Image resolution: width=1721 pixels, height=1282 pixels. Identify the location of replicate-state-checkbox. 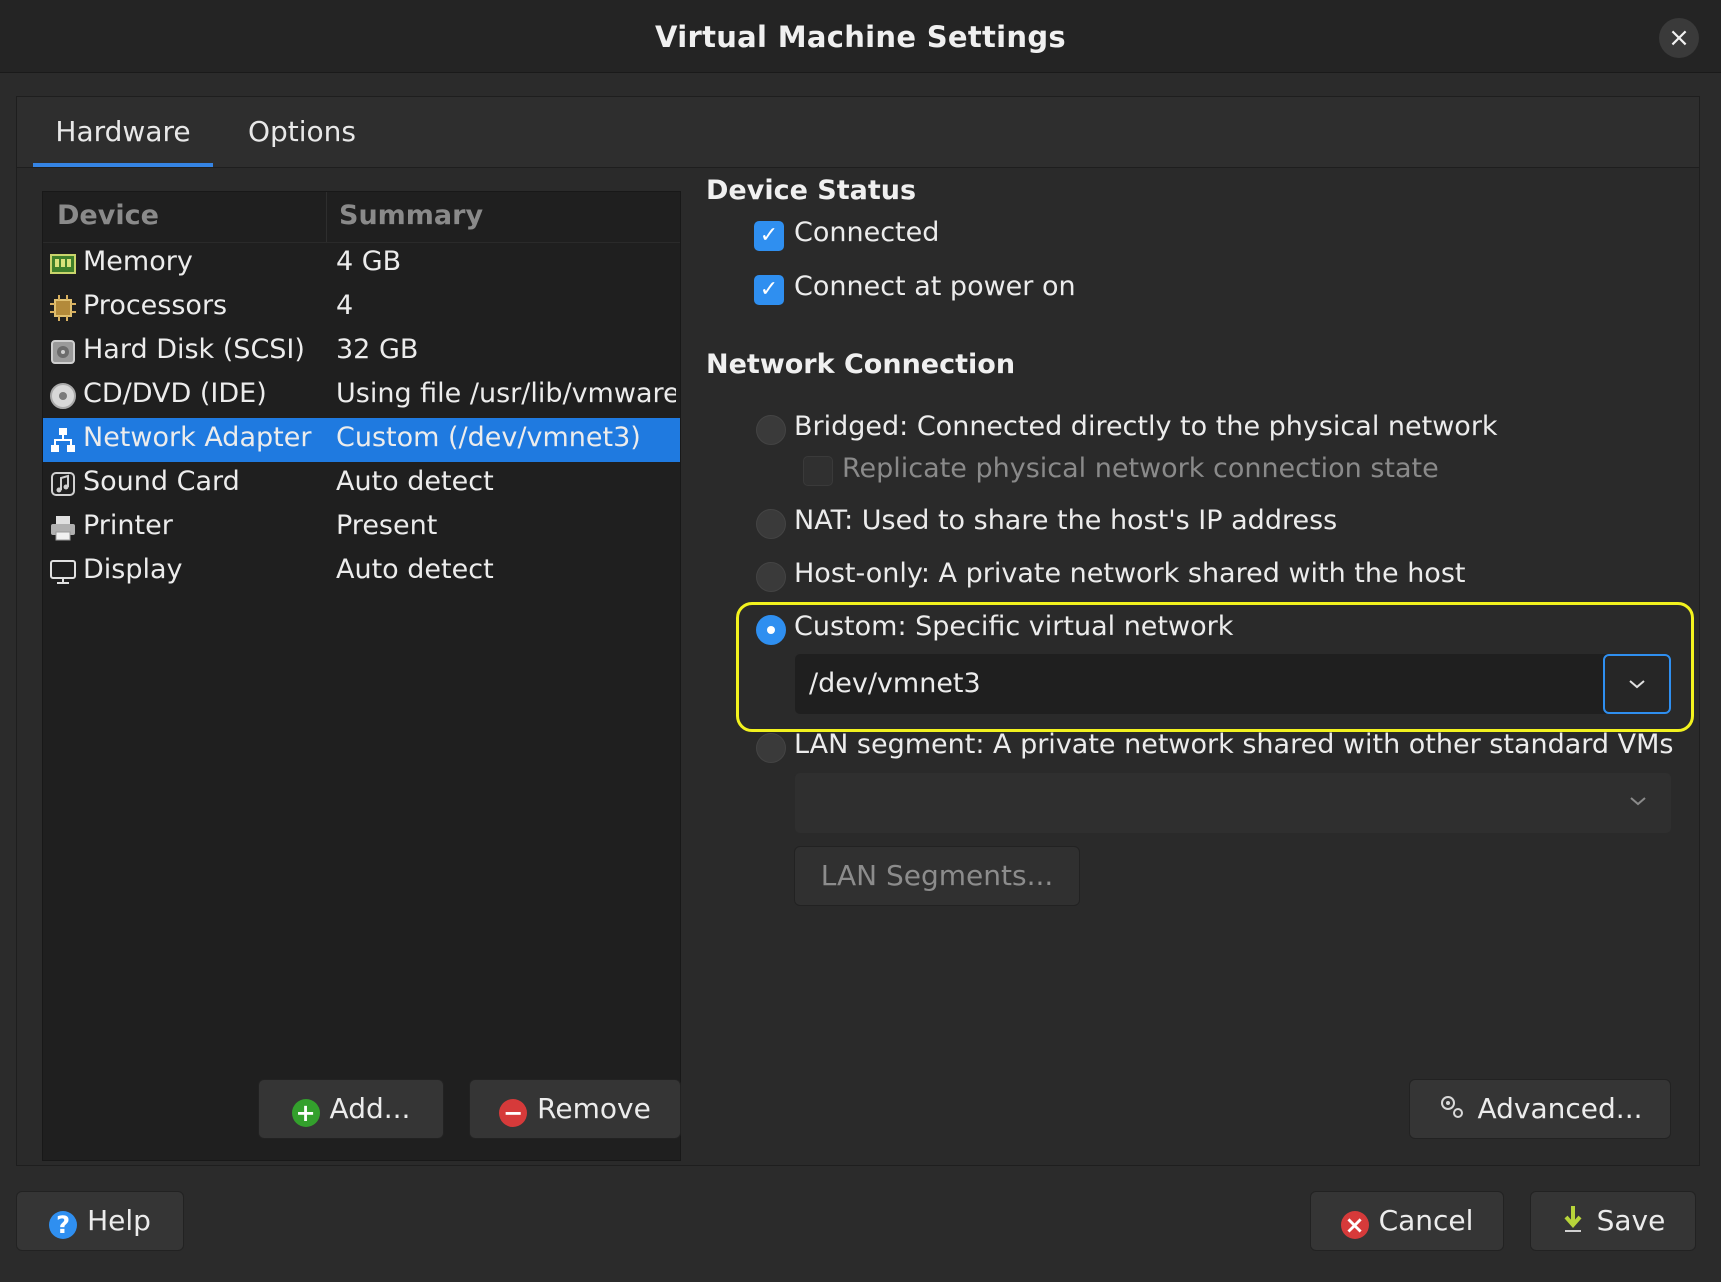
(818, 471).